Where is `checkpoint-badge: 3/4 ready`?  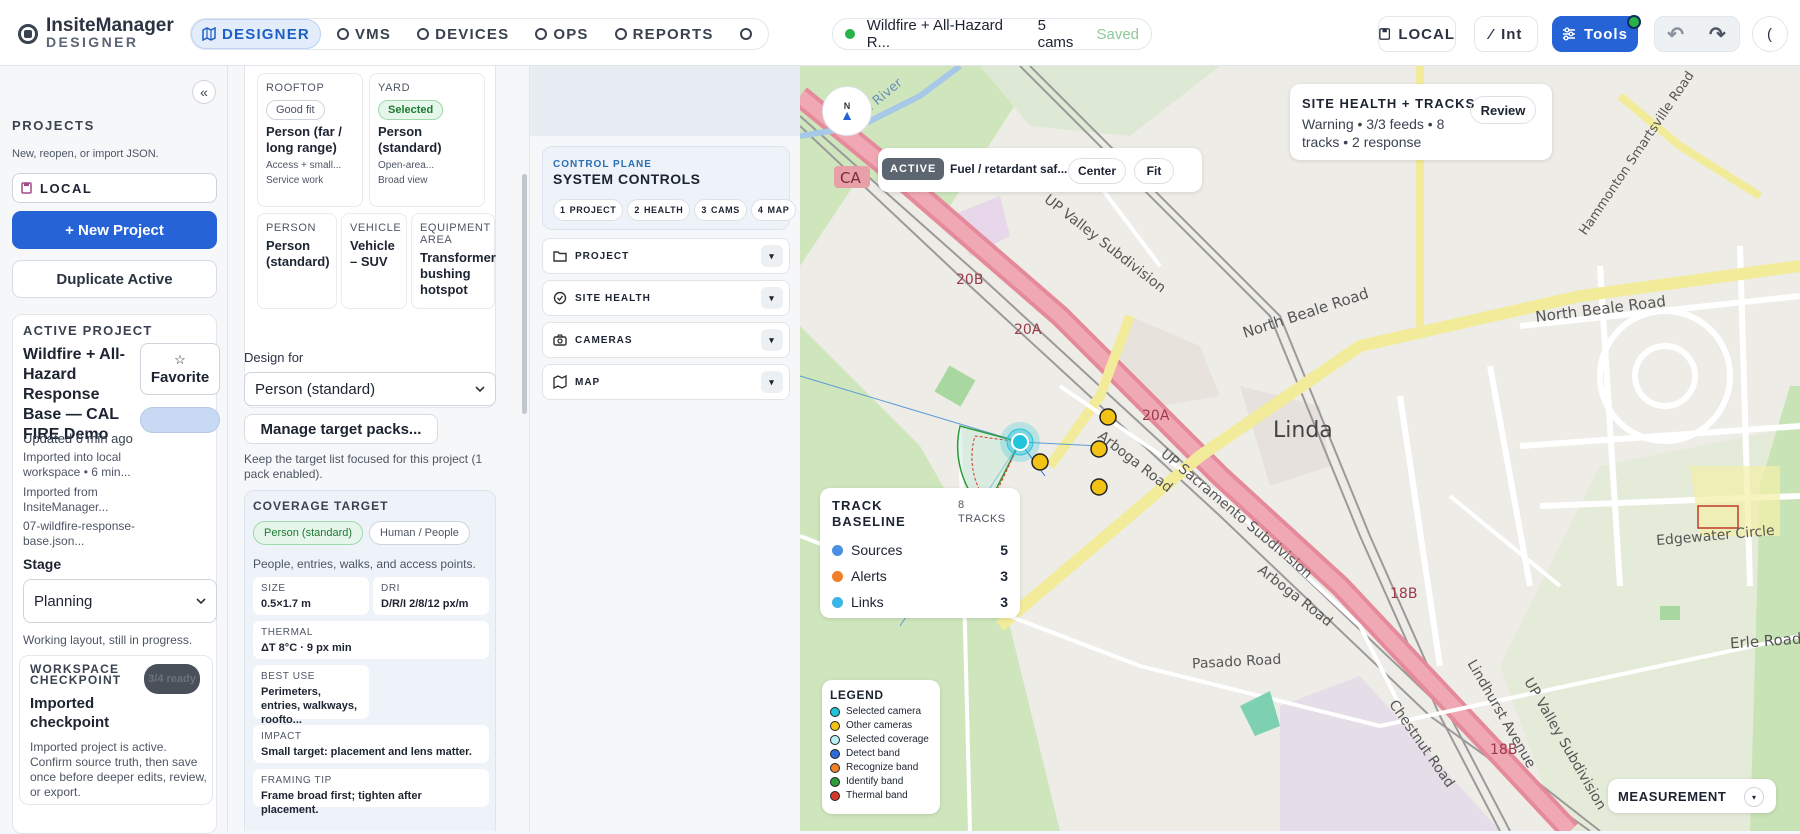 checkpoint-badge: 3/4 ready is located at coordinates (172, 679).